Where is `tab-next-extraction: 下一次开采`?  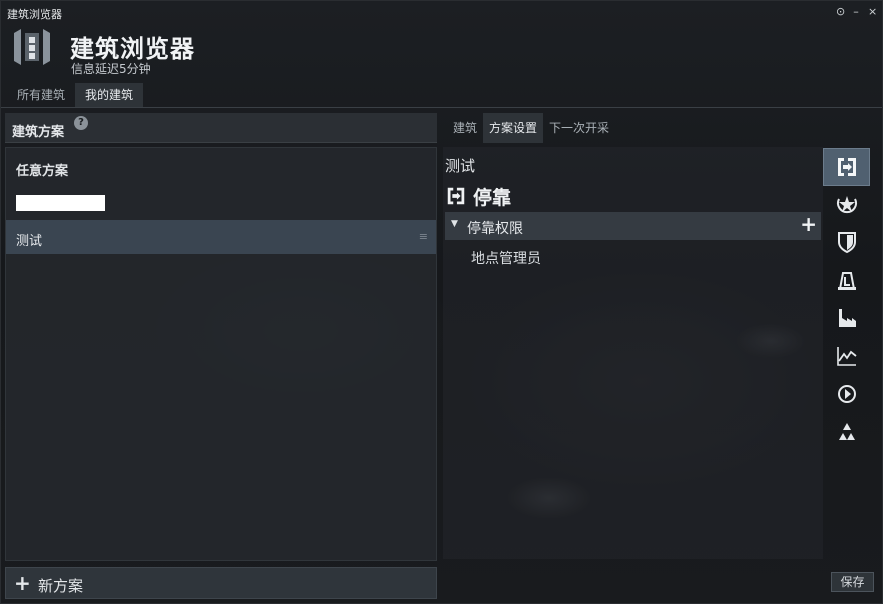 tab-next-extraction: 下一次开采 is located at coordinates (579, 128).